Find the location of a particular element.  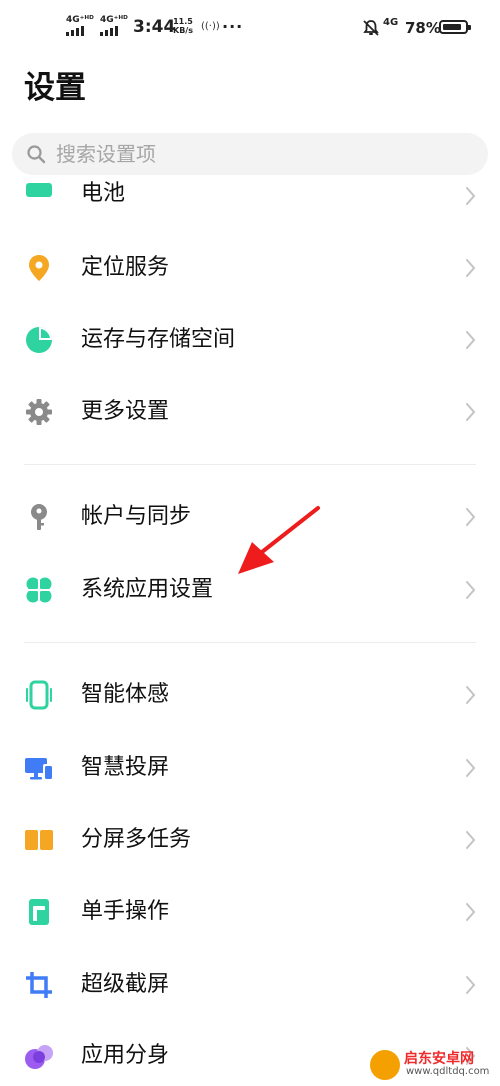

hotspot-icon: ((·)) is located at coordinates (210, 26).